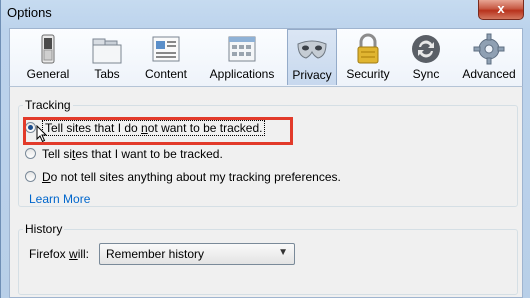  What do you see at coordinates (489, 49) in the screenshot?
I see `gear-icon` at bounding box center [489, 49].